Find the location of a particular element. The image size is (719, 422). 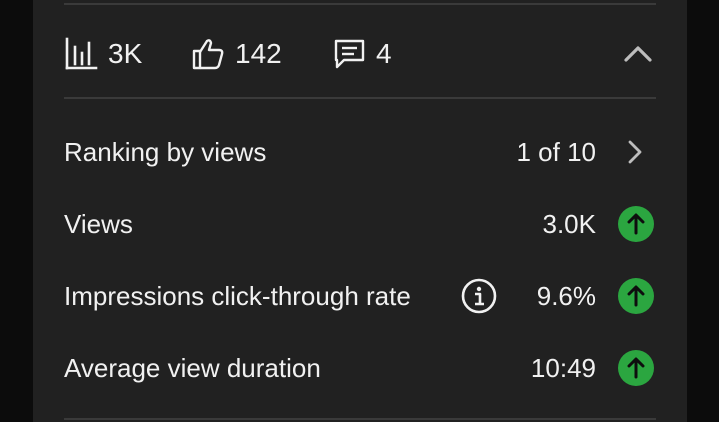

thumbs-up-icon is located at coordinates (208, 54).